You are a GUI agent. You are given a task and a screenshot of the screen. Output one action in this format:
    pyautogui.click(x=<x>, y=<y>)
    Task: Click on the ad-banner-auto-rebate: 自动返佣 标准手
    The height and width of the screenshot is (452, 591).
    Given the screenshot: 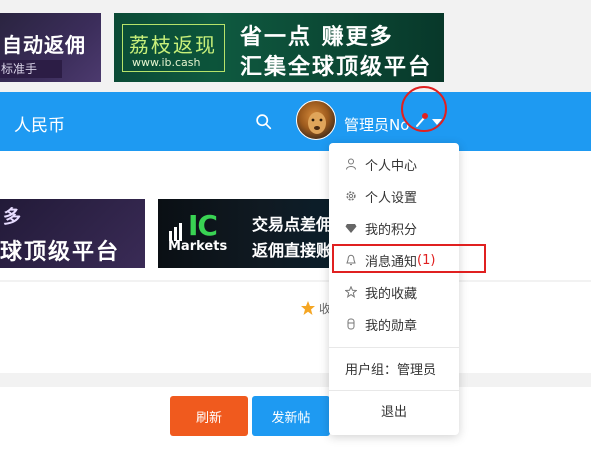 What is the action you would take?
    pyautogui.click(x=50, y=47)
    